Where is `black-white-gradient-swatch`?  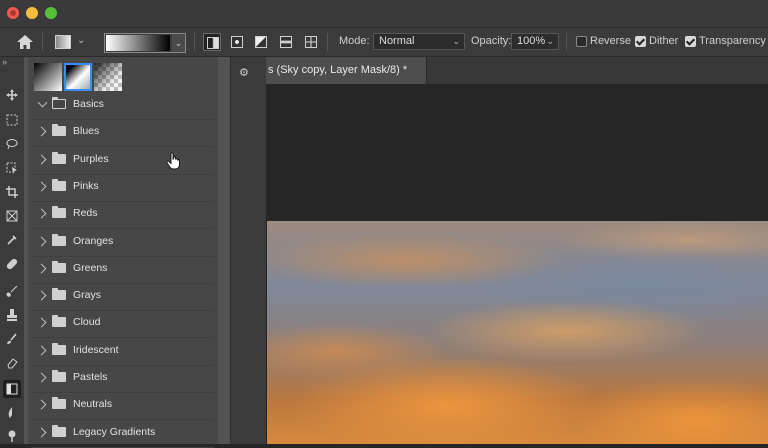 black-white-gradient-swatch is located at coordinates (48, 77).